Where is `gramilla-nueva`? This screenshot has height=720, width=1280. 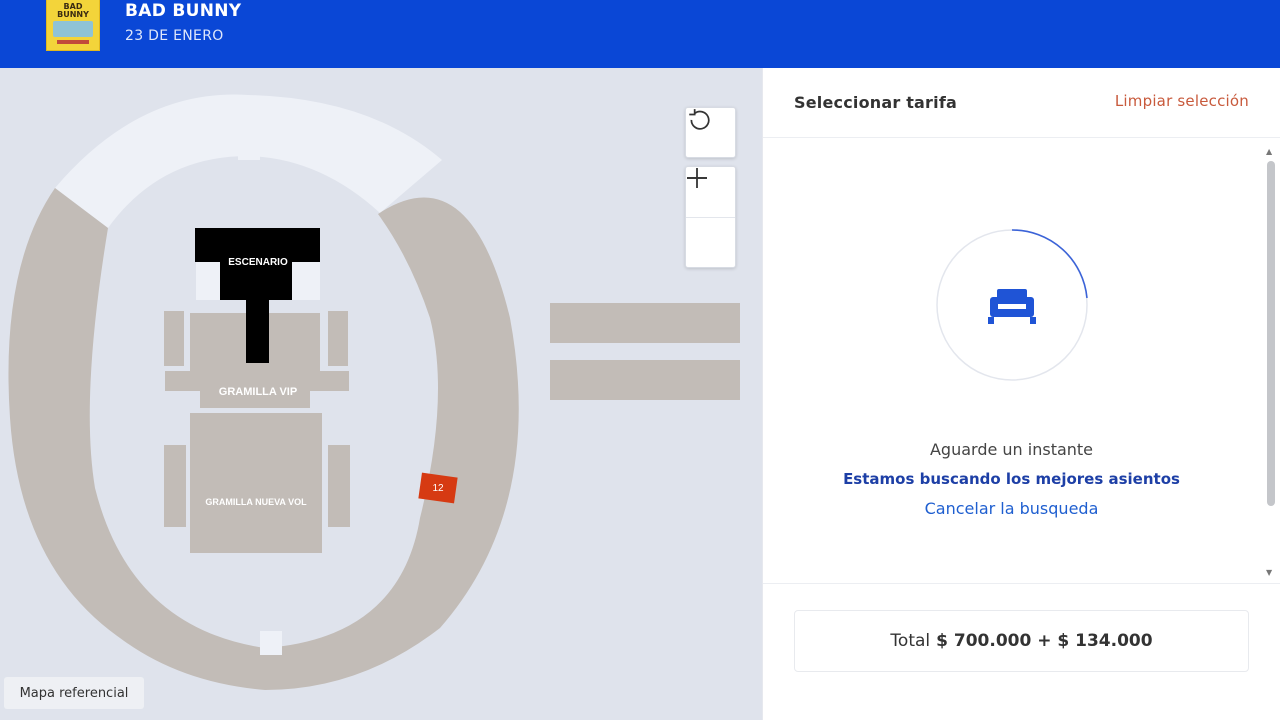
gramilla-nueva is located at coordinates (256, 483).